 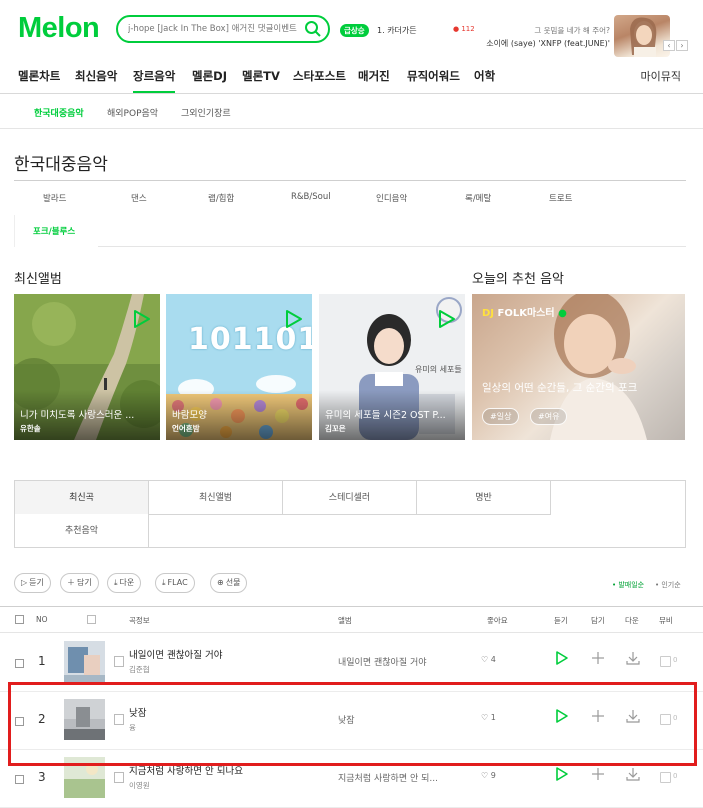 I want to click on subnav-kpop: 한국대중음악, so click(x=59, y=112).